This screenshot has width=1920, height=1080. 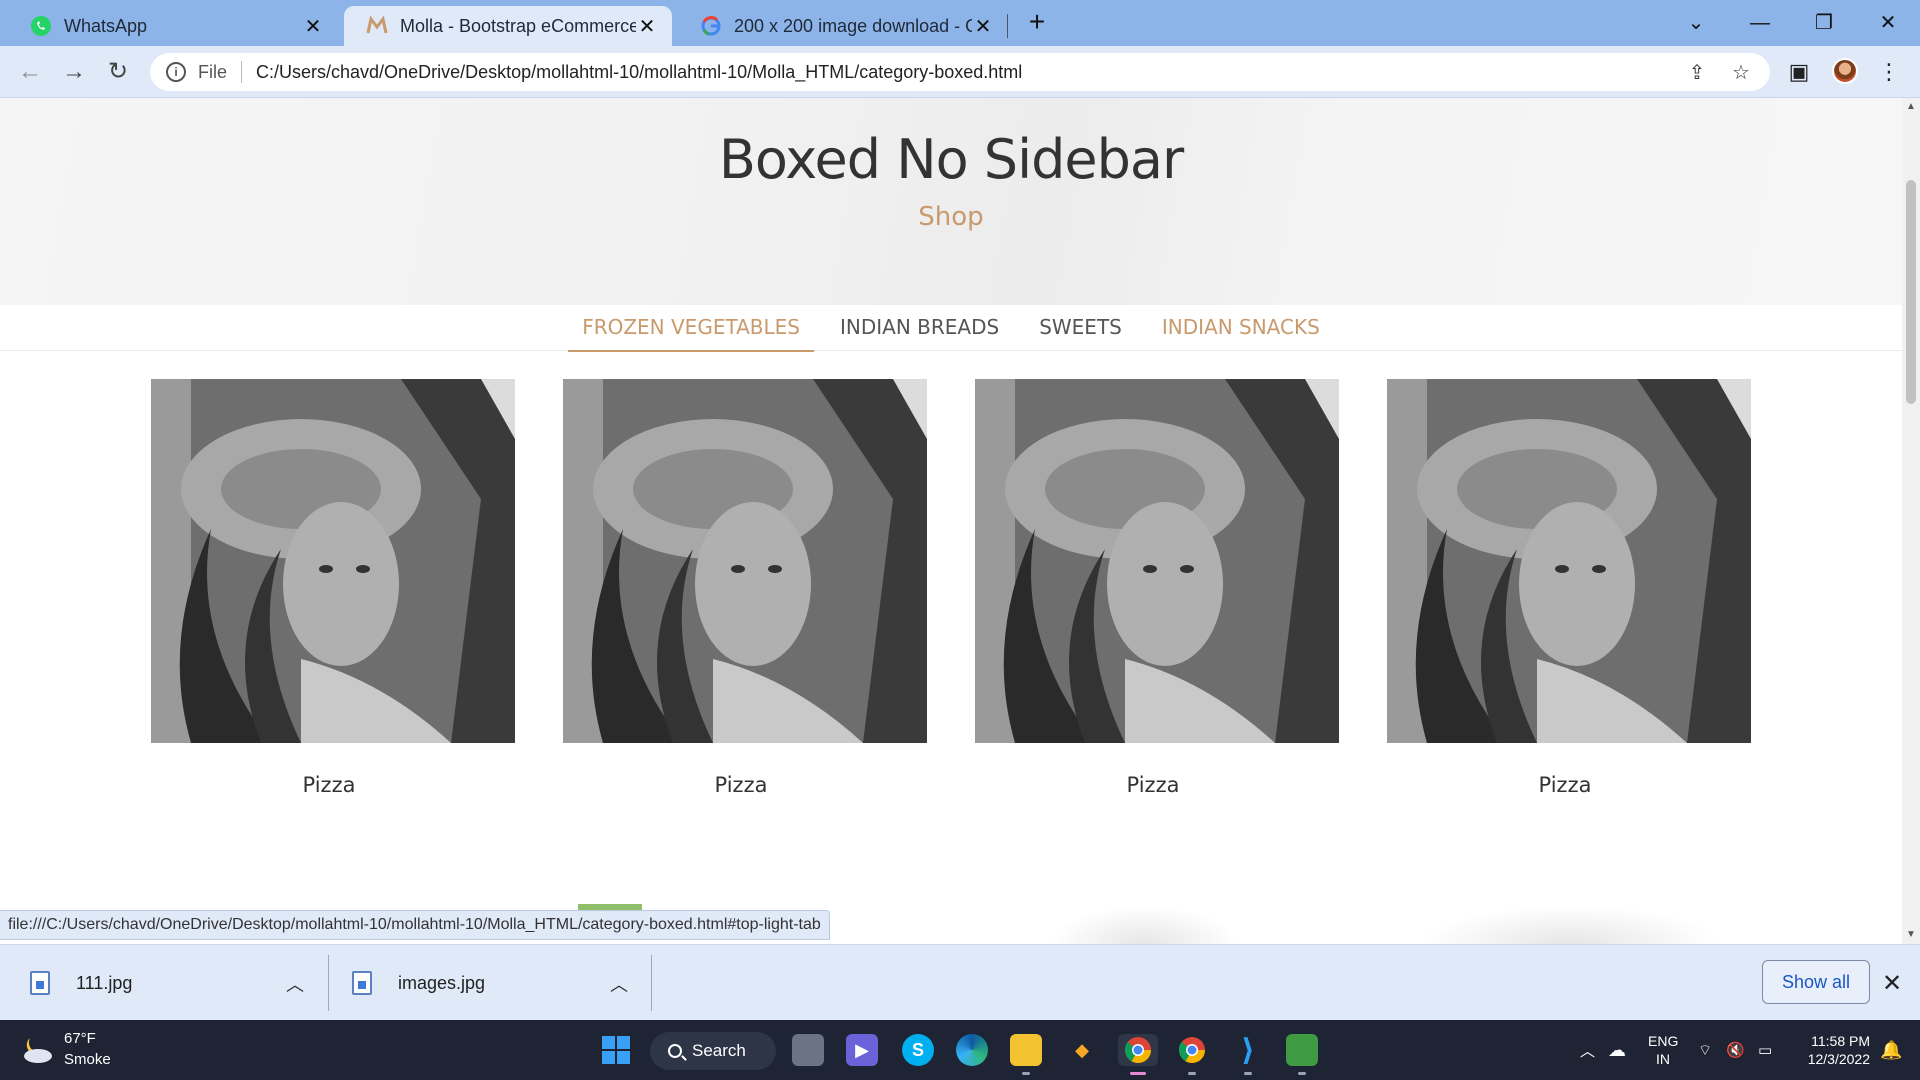 I want to click on image-file-icon, so click(x=40, y=983).